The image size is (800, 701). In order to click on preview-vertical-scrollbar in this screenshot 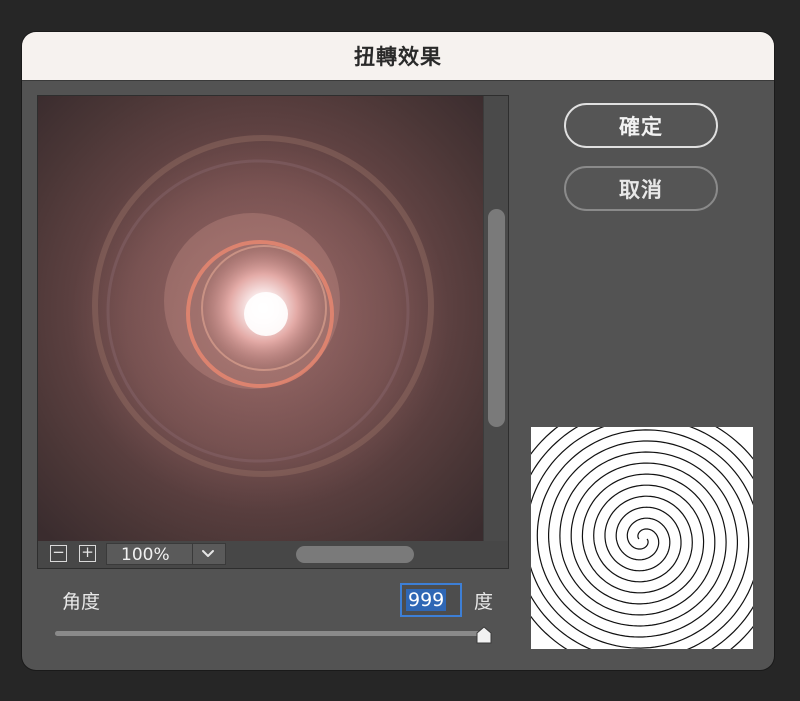, I will do `click(496, 318)`.